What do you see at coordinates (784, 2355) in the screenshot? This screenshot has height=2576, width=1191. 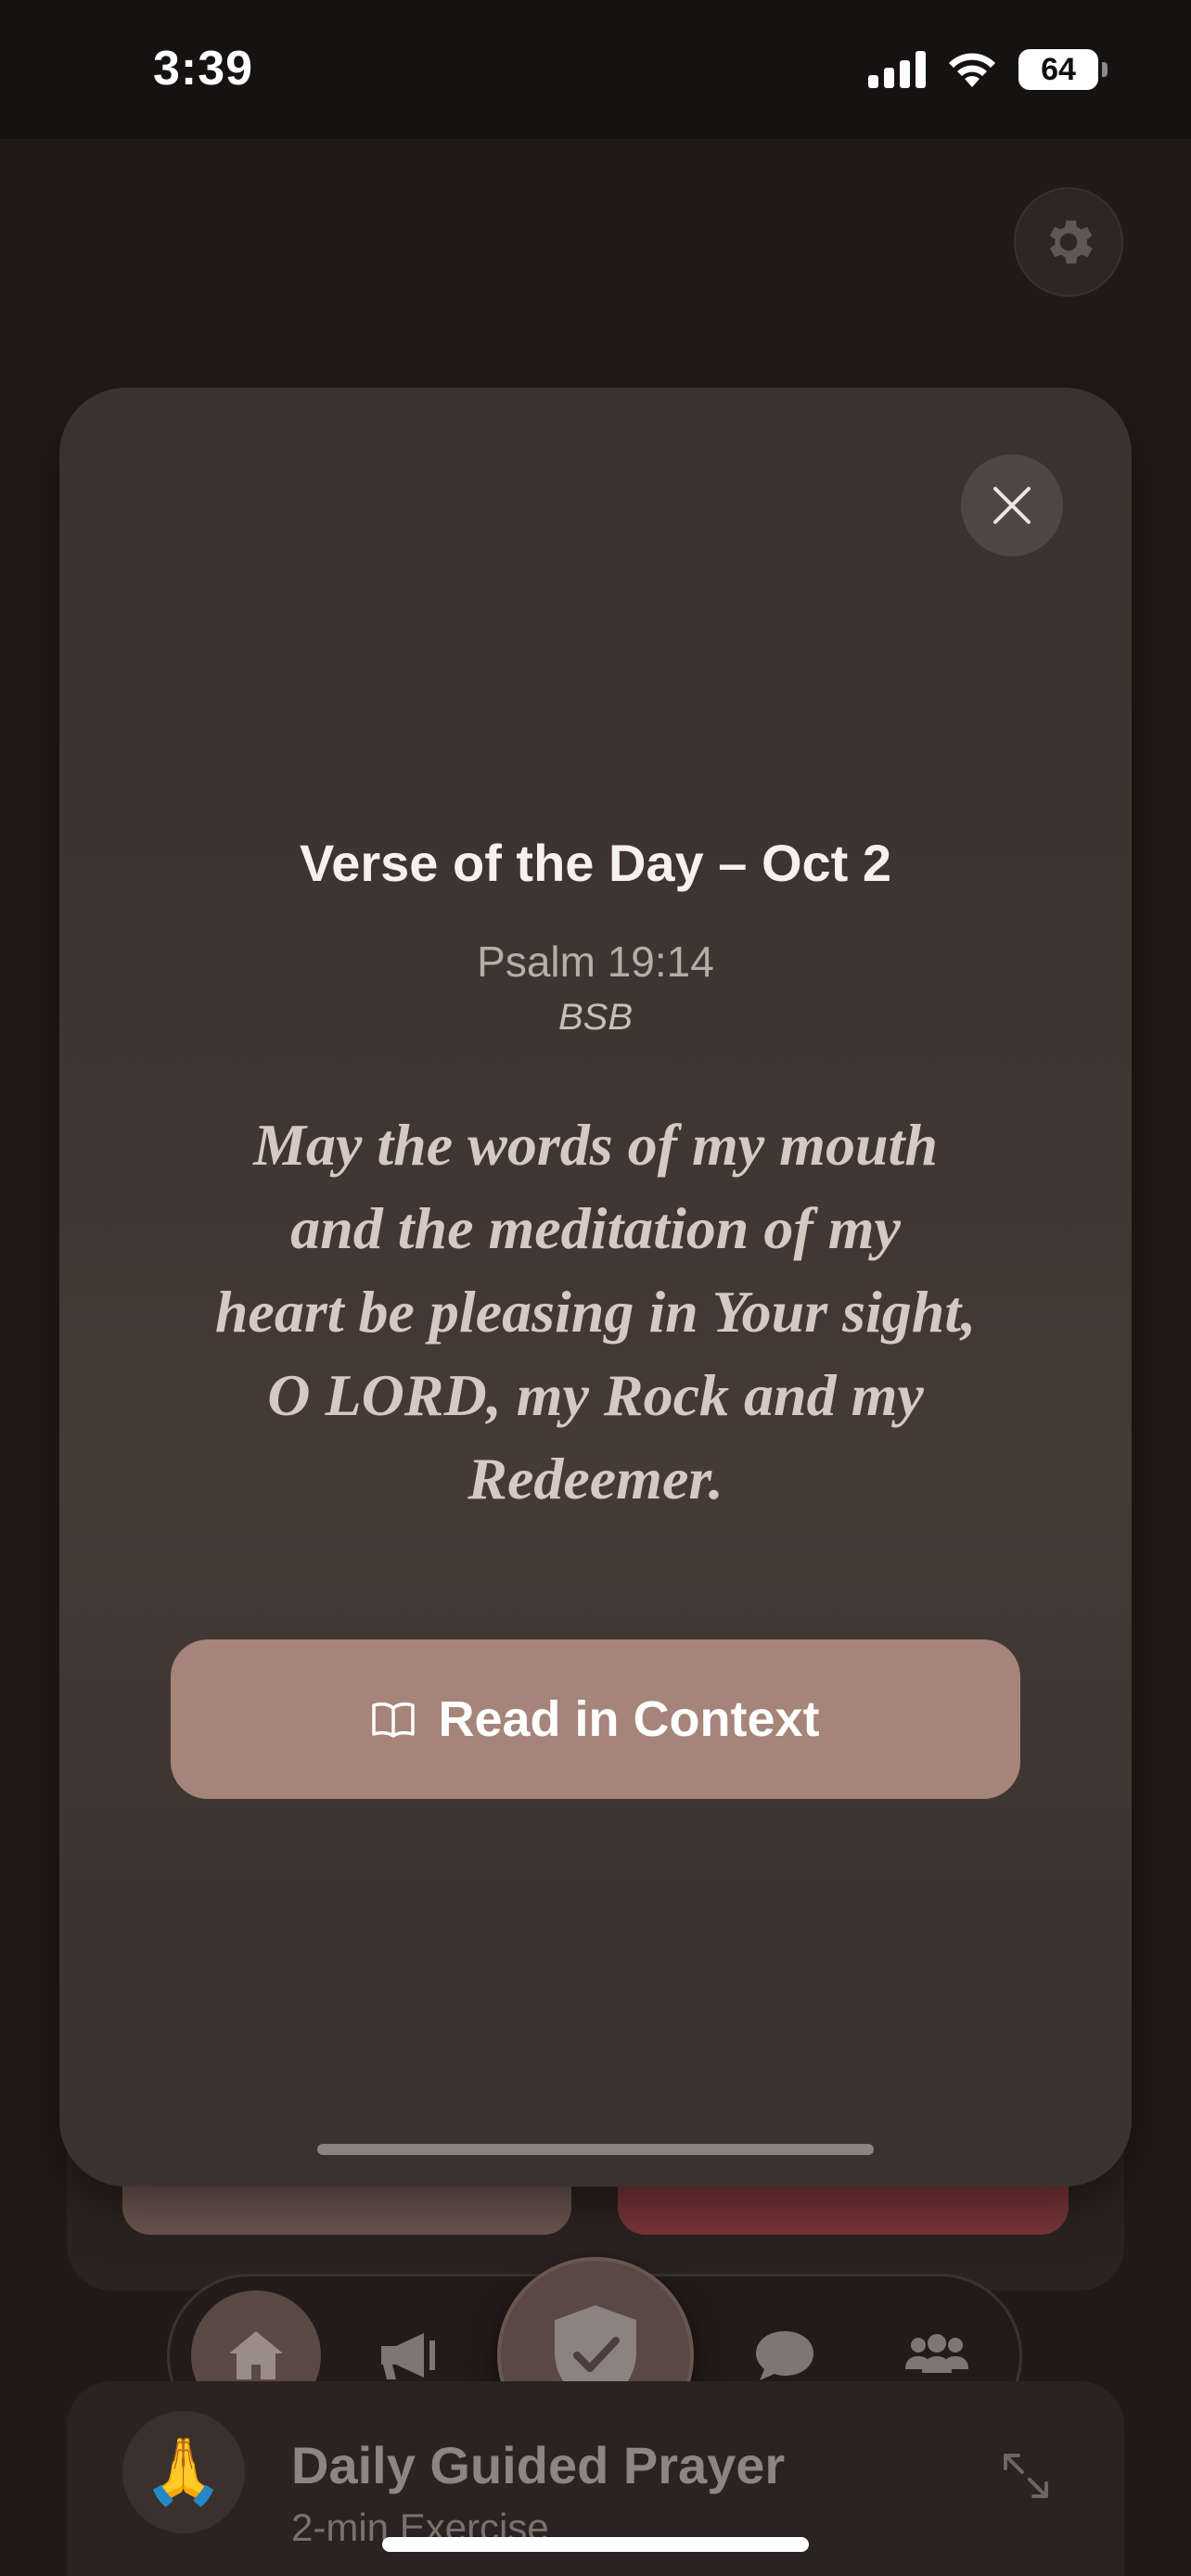 I see `chat-bubble-icon` at bounding box center [784, 2355].